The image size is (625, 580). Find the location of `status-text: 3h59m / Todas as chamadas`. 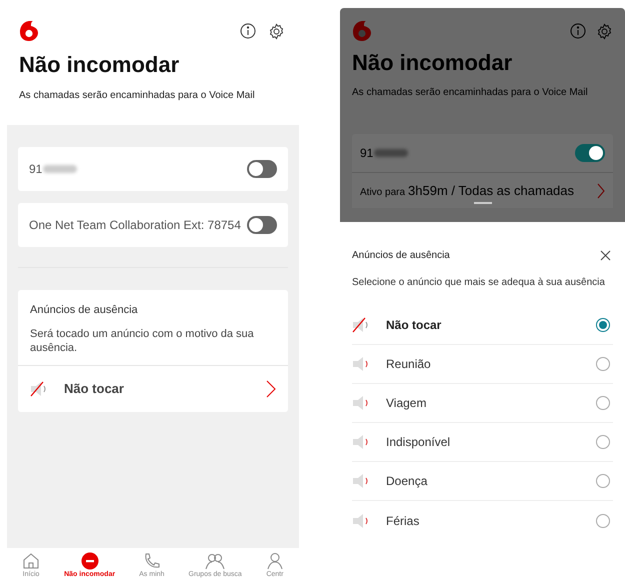

status-text: 3h59m / Todas as chamadas is located at coordinates (491, 191).